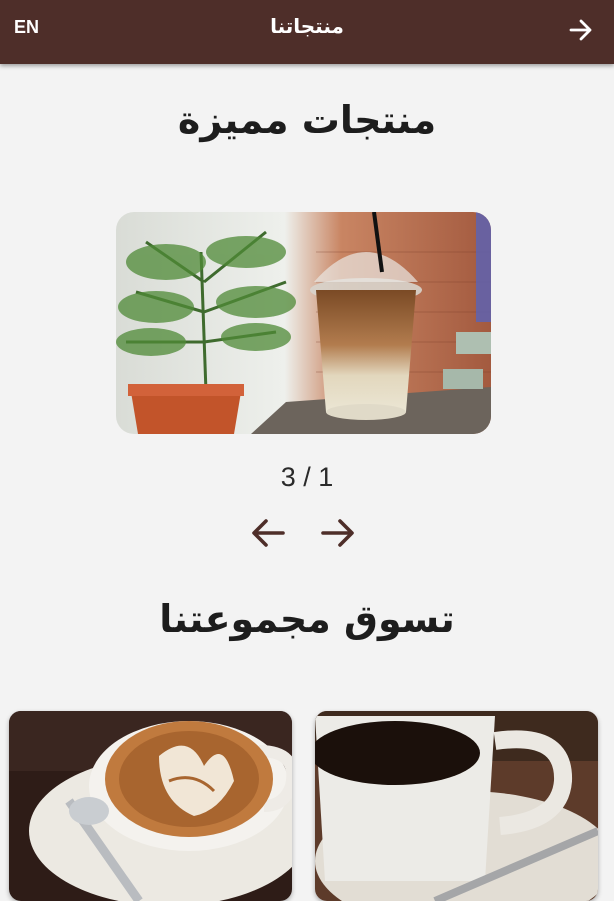  I want to click on next-arrow-icon, so click(338, 533).